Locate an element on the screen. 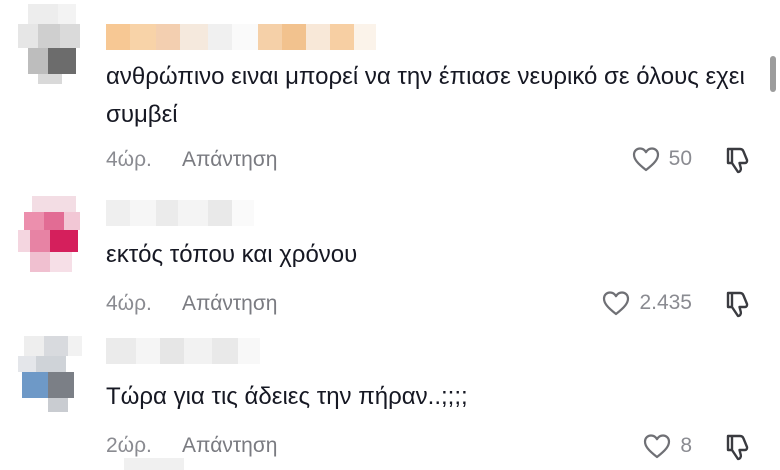  comment-text: Τώρα για τις άδειες την πήραν..;;;; is located at coordinates (287, 396).